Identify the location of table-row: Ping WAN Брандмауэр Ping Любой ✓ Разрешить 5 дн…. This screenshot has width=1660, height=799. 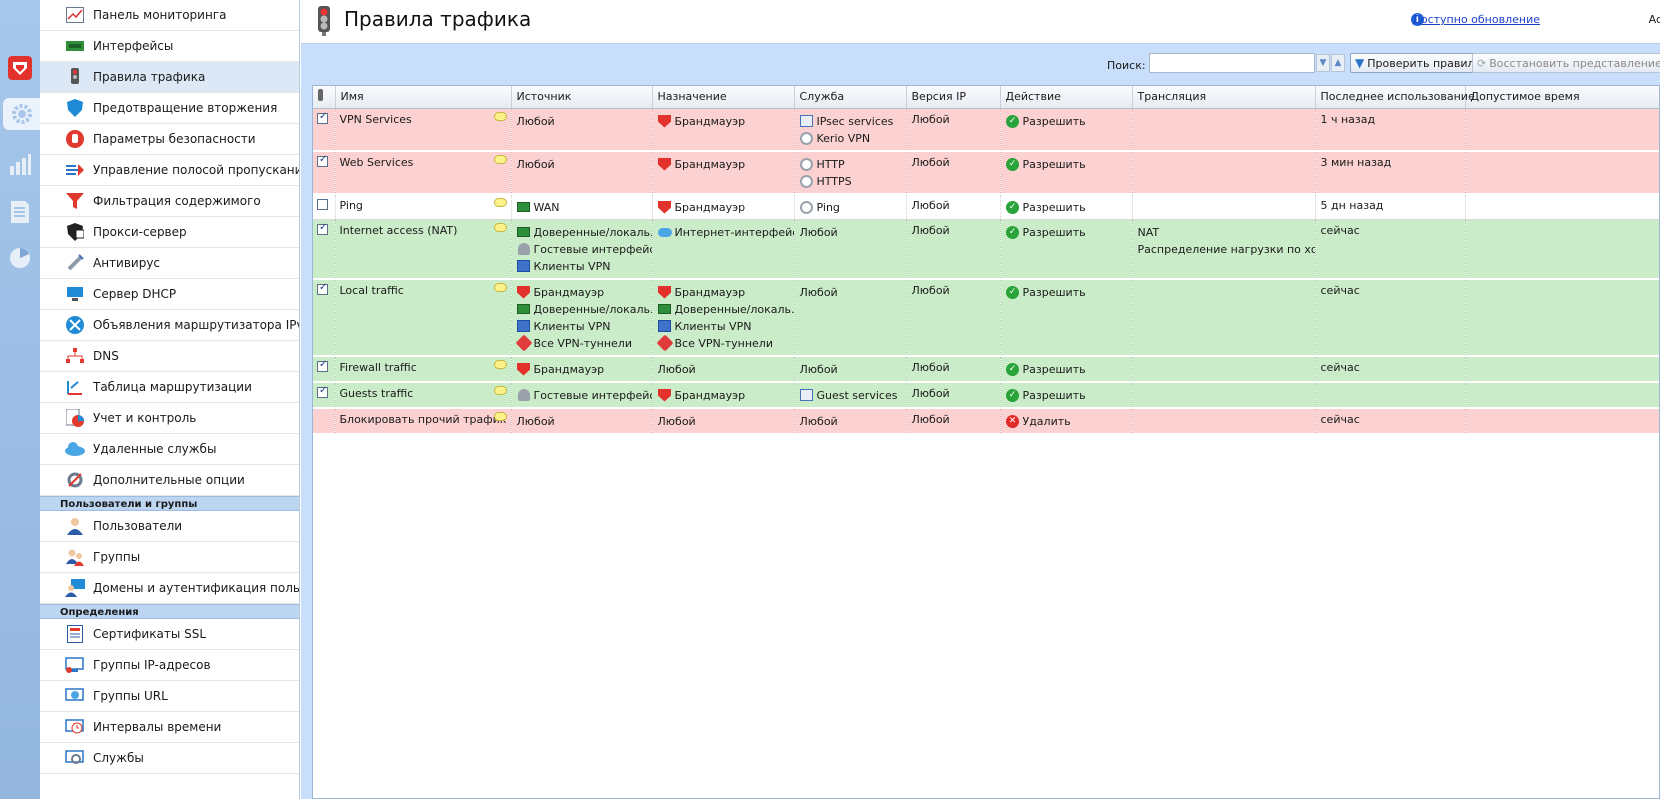
(986, 206).